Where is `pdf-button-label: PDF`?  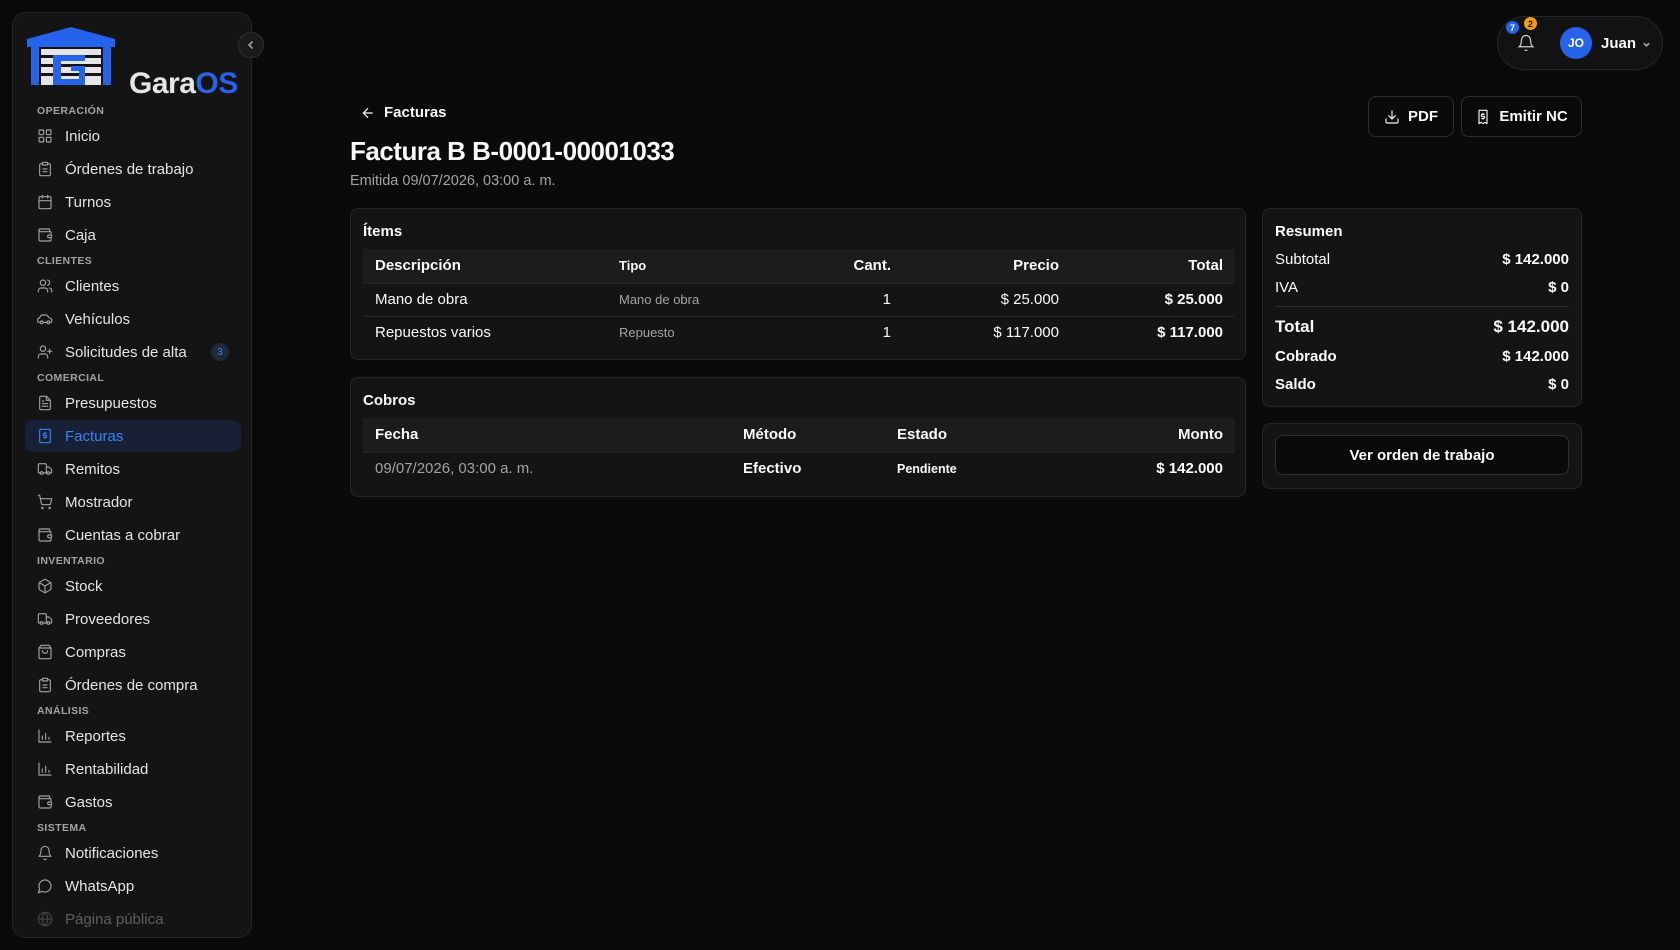
pdf-button-label: PDF is located at coordinates (1423, 116).